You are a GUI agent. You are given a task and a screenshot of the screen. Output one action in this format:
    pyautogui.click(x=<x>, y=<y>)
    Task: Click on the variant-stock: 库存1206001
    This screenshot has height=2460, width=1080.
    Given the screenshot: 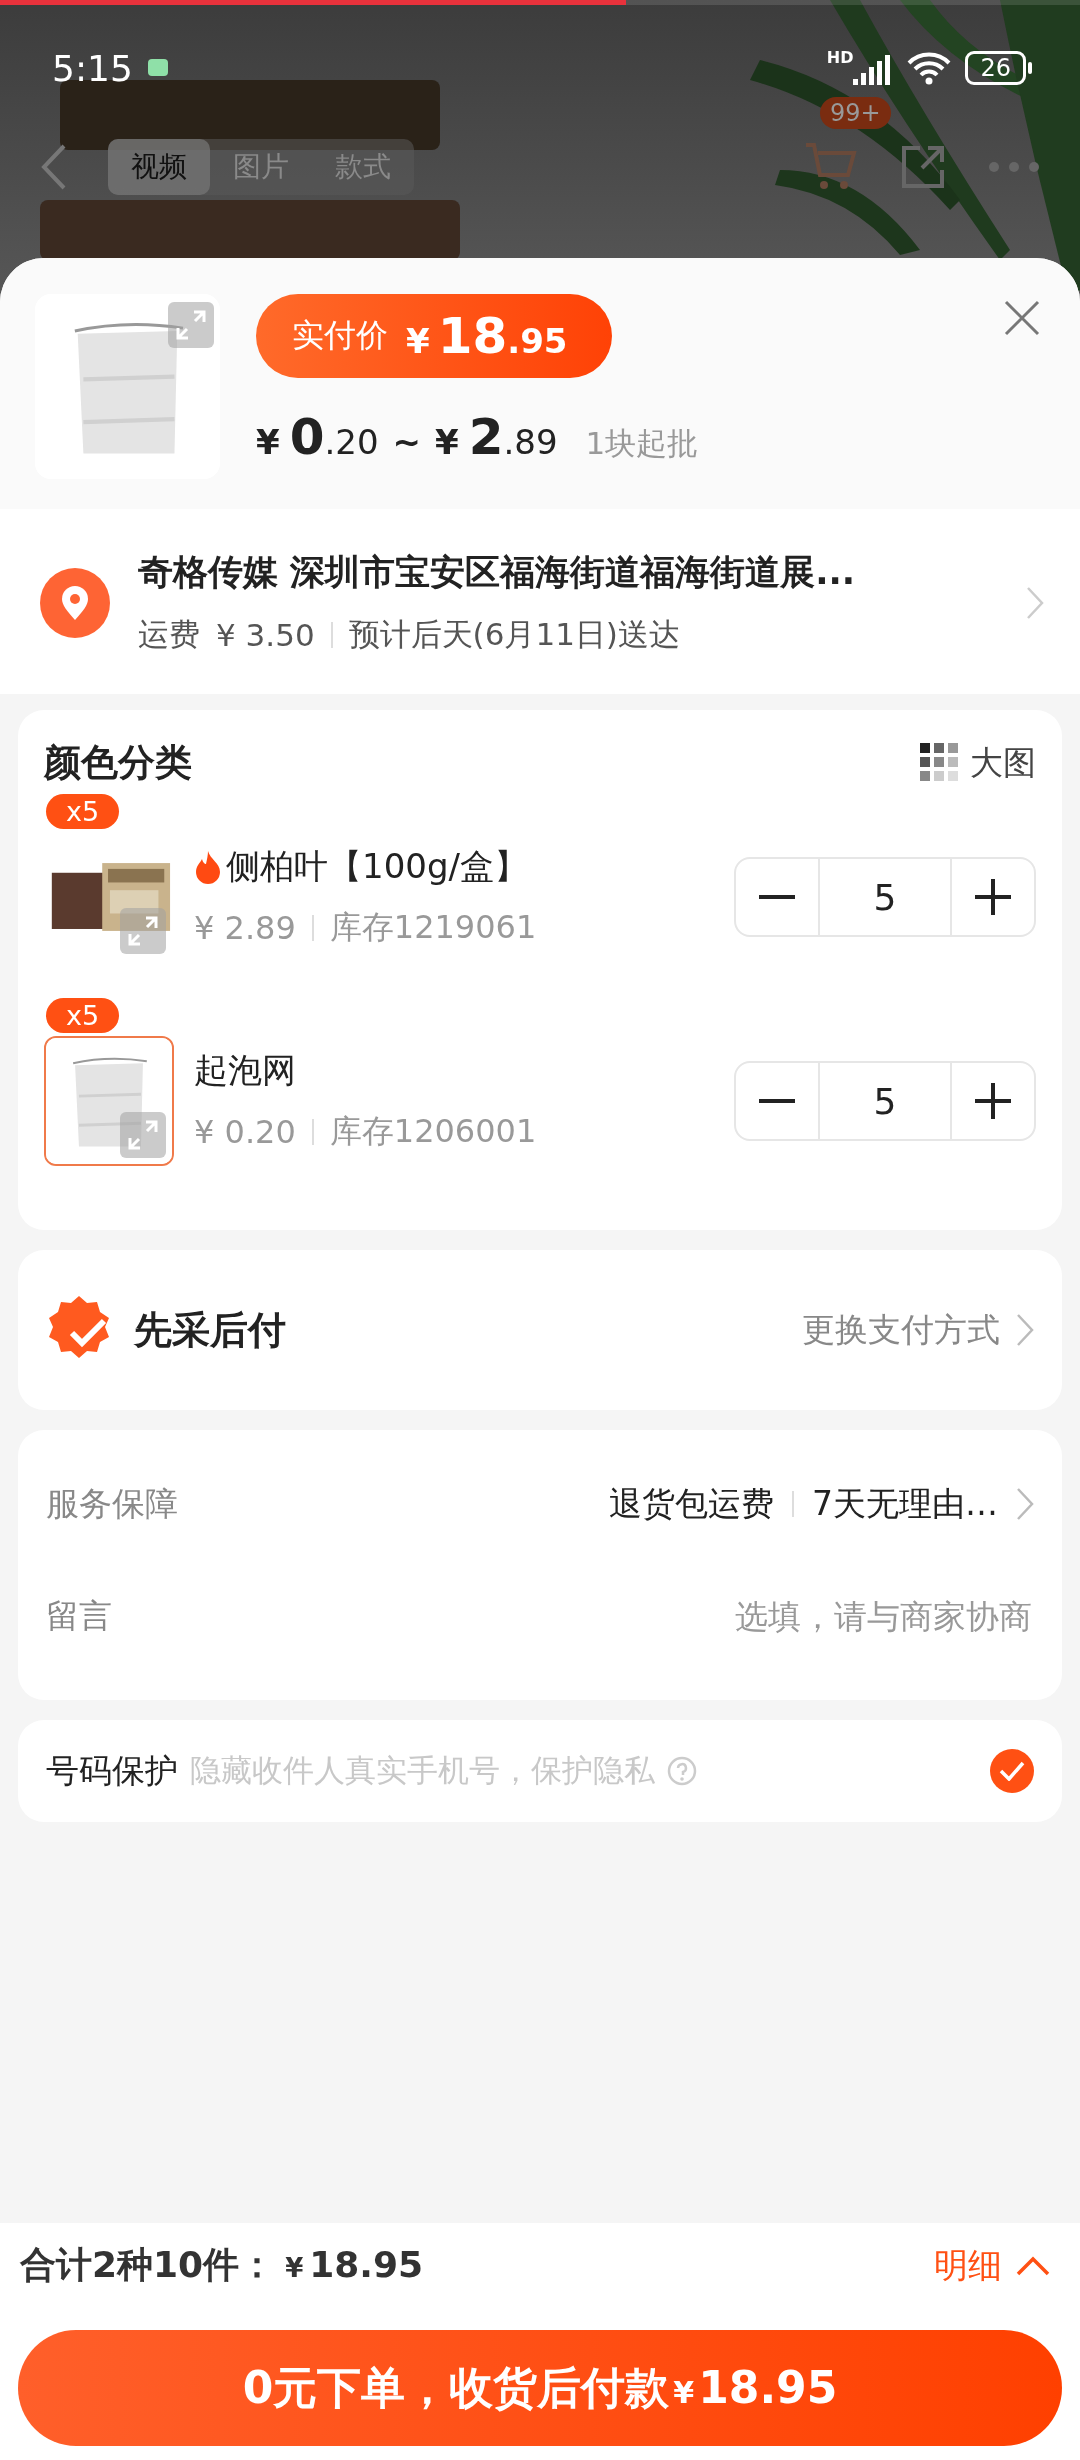 What is the action you would take?
    pyautogui.click(x=433, y=1131)
    